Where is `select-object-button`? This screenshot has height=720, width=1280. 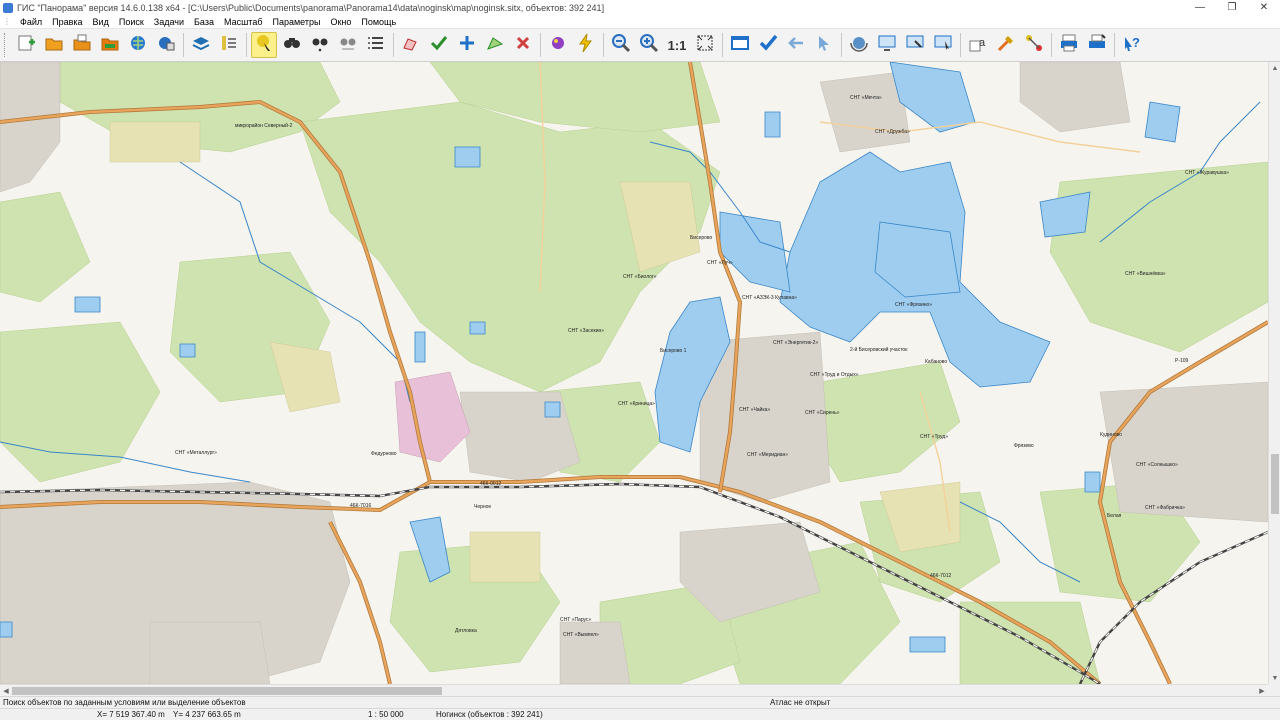 select-object-button is located at coordinates (264, 45).